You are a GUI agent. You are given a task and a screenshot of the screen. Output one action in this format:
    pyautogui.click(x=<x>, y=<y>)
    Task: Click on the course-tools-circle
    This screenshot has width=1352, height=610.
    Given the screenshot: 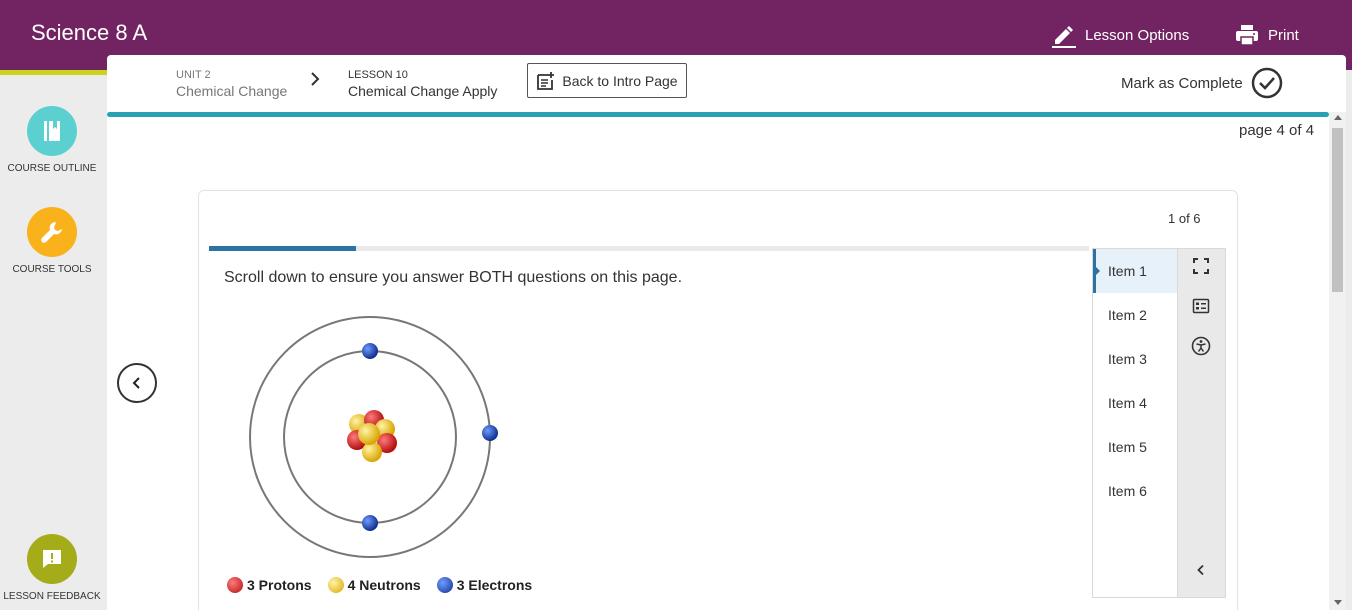 What is the action you would take?
    pyautogui.click(x=52, y=232)
    